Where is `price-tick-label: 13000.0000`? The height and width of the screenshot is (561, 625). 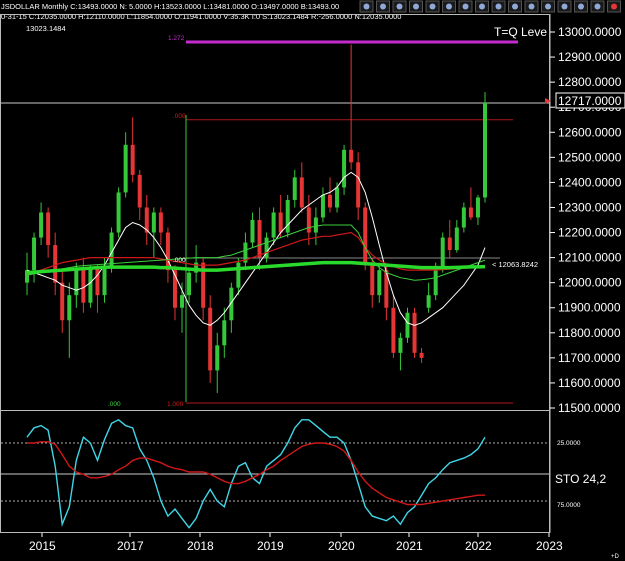 price-tick-label: 13000.0000 is located at coordinates (590, 32).